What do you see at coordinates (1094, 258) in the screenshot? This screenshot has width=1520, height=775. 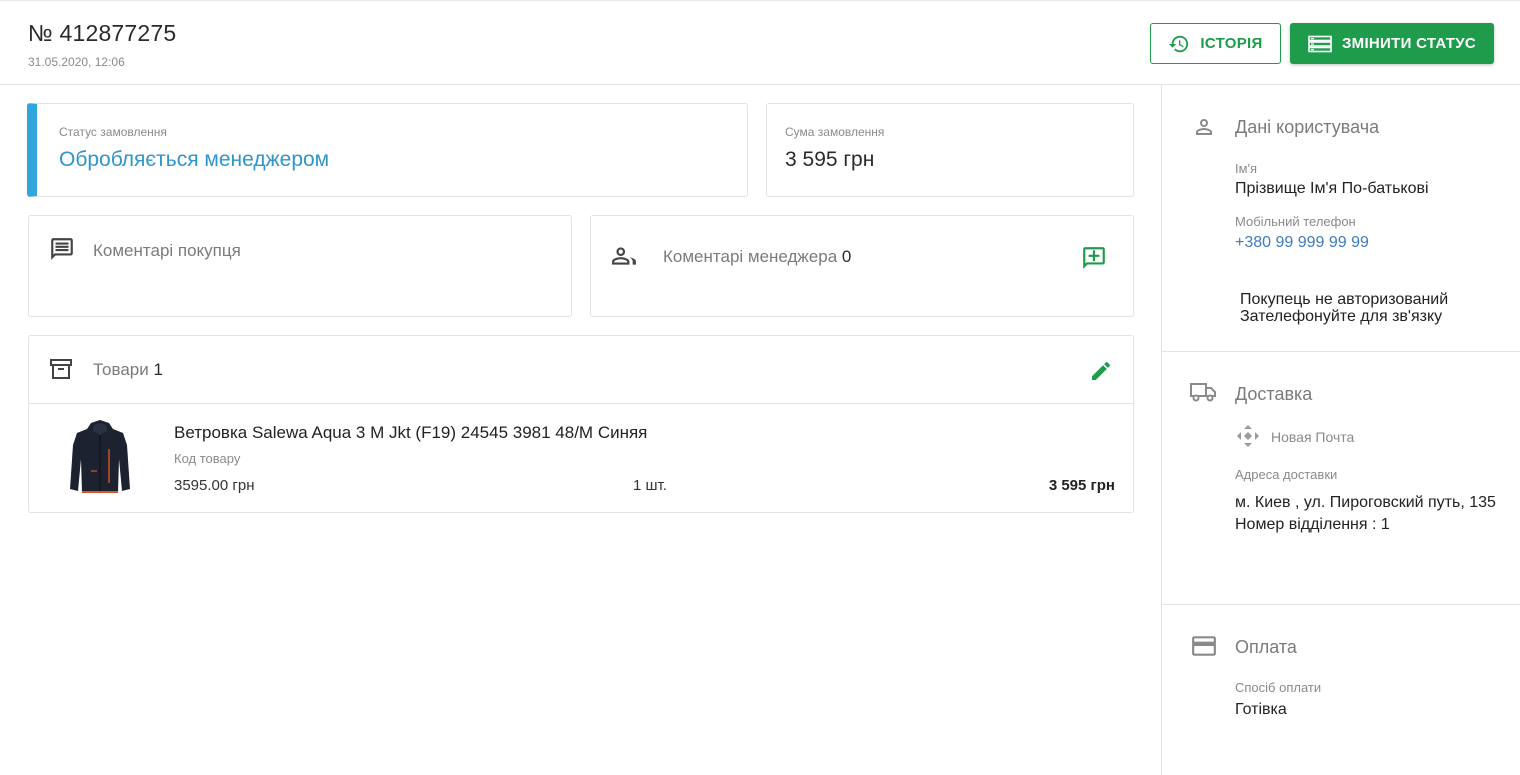 I see `add-comment-icon` at bounding box center [1094, 258].